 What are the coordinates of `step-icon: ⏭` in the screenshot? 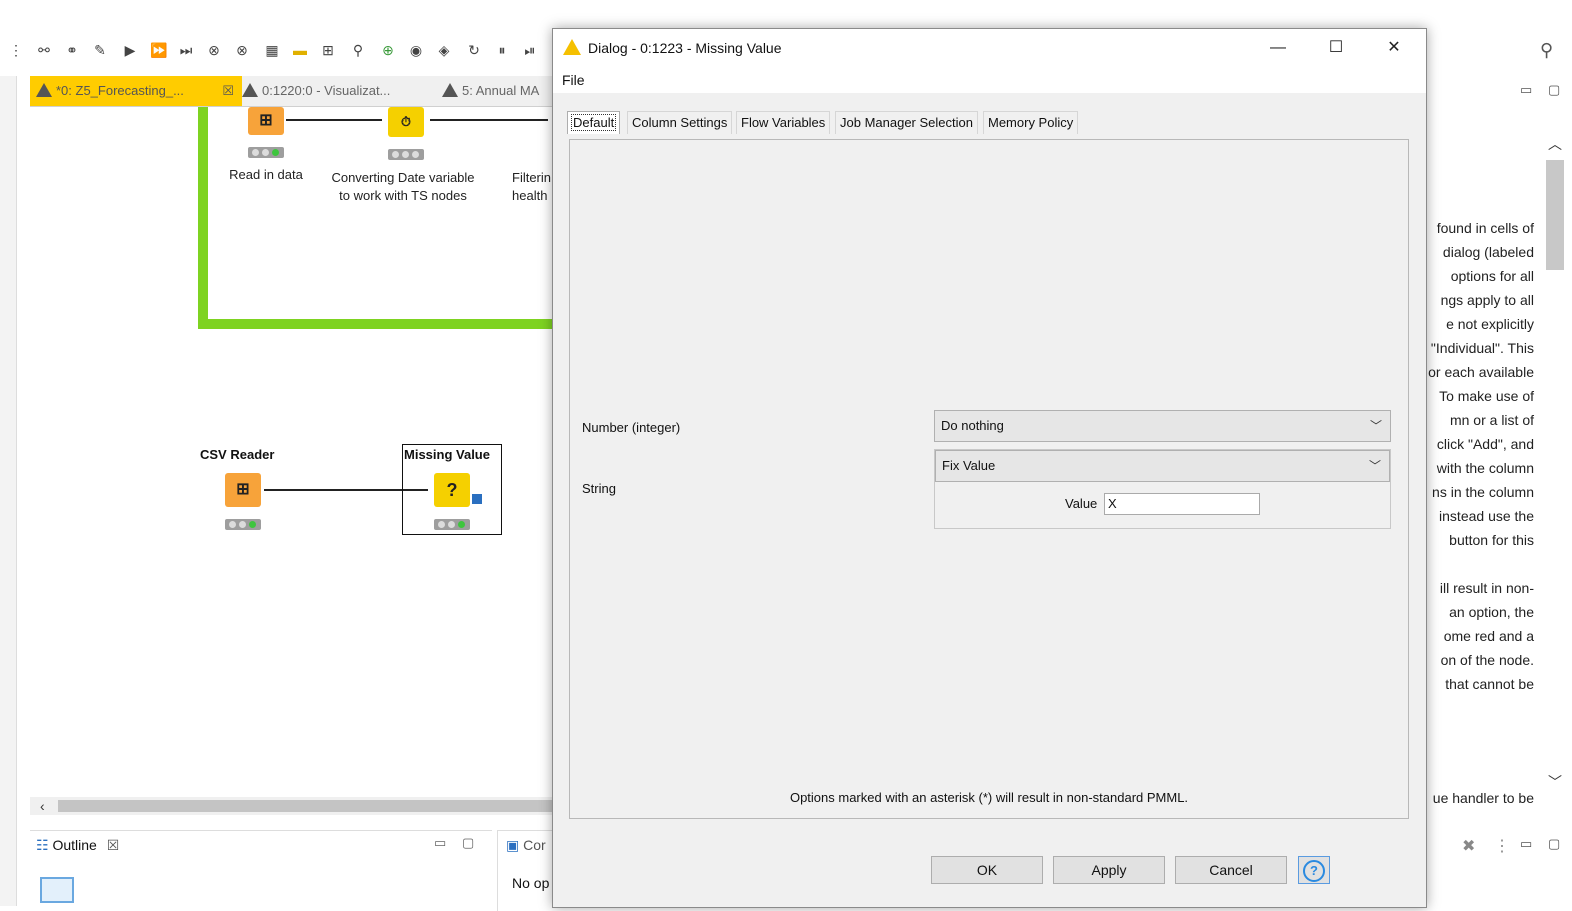 It's located at (186, 50).